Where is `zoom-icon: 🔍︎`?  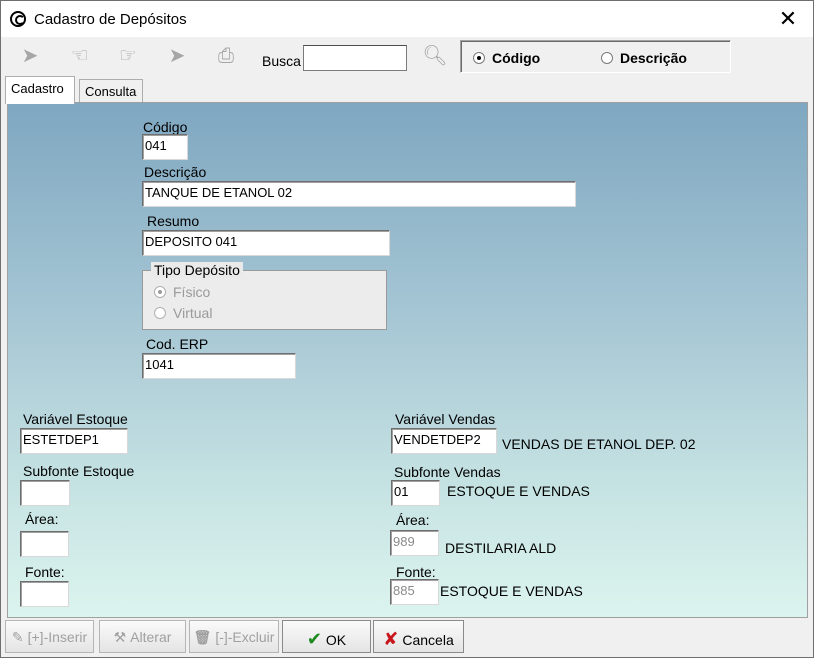 zoom-icon: 🔍︎ is located at coordinates (435, 56).